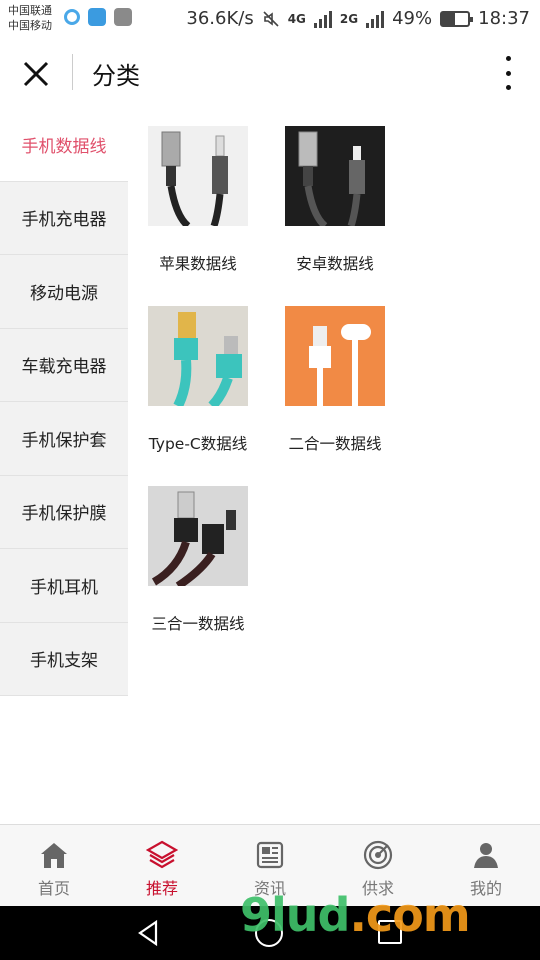 Image resolution: width=540 pixels, height=960 pixels. I want to click on network-type-1: 4G, so click(296, 18).